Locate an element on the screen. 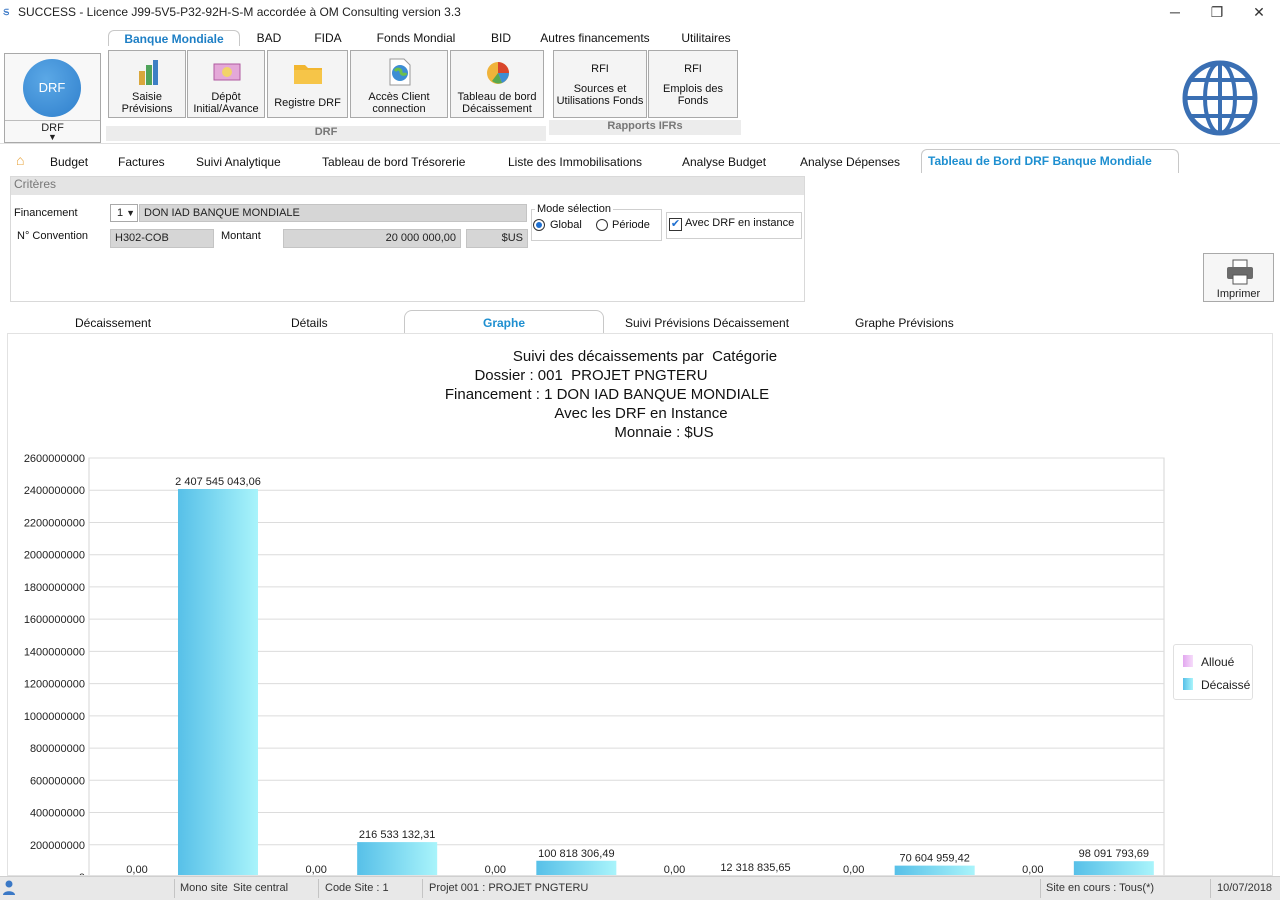 The height and width of the screenshot is (900, 1280). financement-select: 1 ▼ is located at coordinates (124, 213).